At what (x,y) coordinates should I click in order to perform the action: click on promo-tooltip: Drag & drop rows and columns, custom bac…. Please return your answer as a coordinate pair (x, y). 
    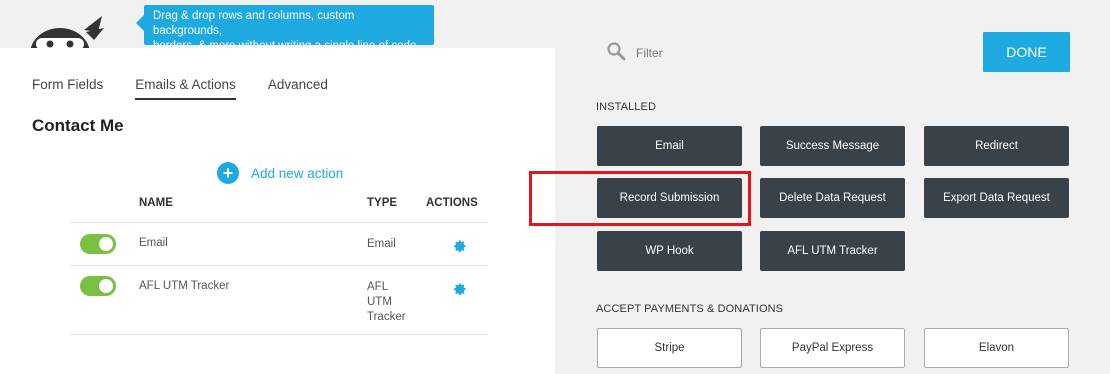
    Looking at the image, I should click on (285, 28).